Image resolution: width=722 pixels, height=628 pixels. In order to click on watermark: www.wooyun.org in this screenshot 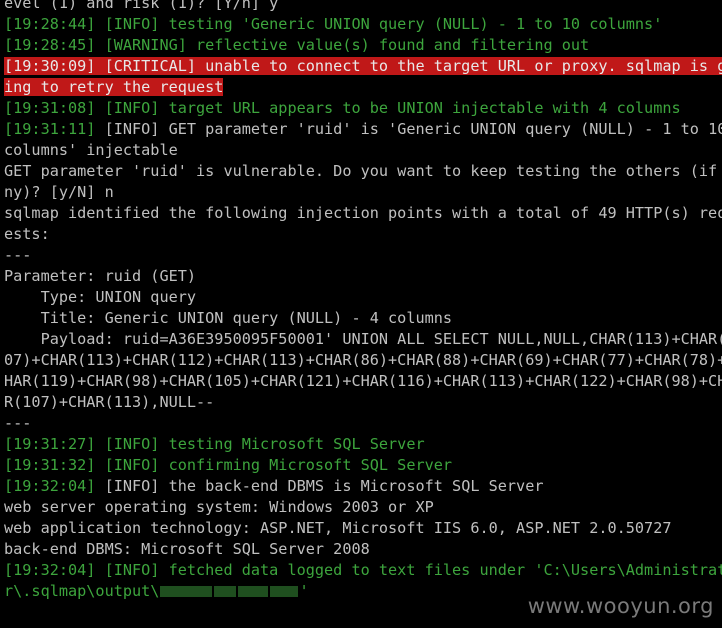, I will do `click(620, 606)`.